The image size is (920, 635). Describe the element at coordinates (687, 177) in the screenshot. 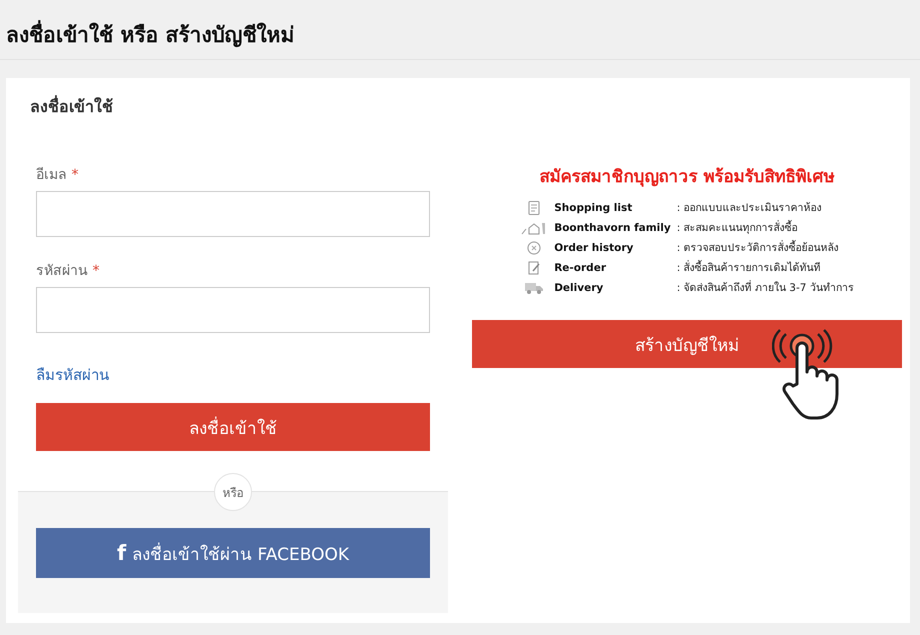

I see `promo-headline: สมัครสมาชิกบุญถาวร พร้อมรับสิทธิพิเศษ` at that location.